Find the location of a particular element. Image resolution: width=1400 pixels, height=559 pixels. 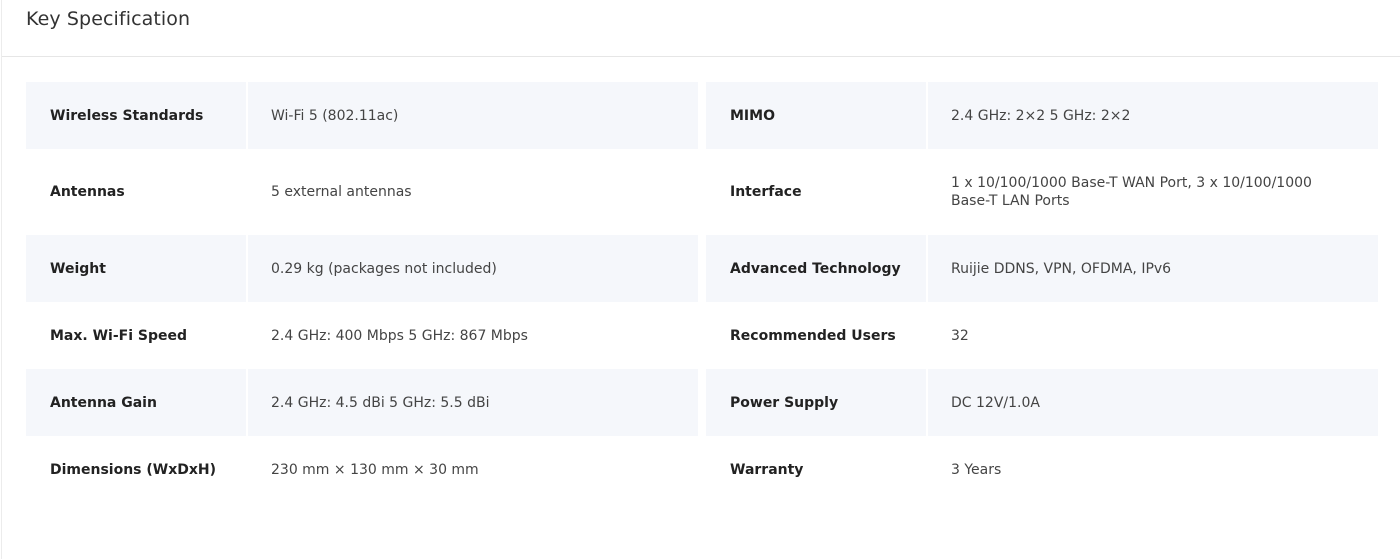

spec-cell-pair: Warranty 3 Years is located at coordinates (1042, 469).